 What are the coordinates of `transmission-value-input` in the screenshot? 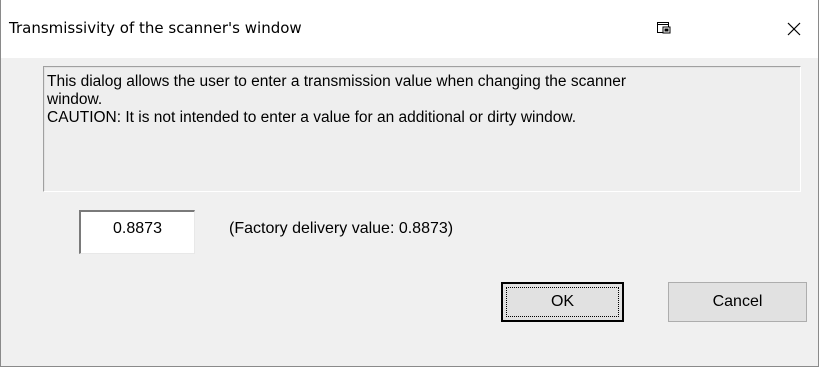 It's located at (137, 232).